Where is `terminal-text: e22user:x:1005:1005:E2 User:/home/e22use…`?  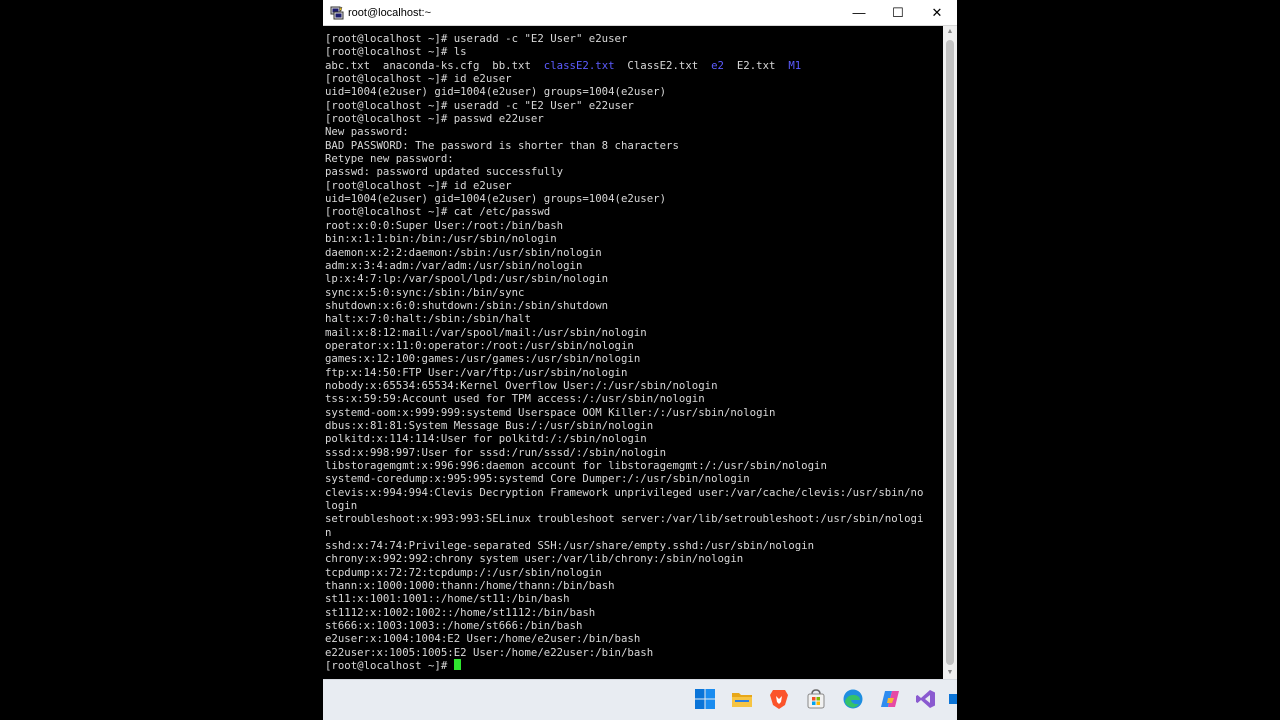
terminal-text: e22user:x:1005:1005:E2 User:/home/e22use… is located at coordinates (489, 652).